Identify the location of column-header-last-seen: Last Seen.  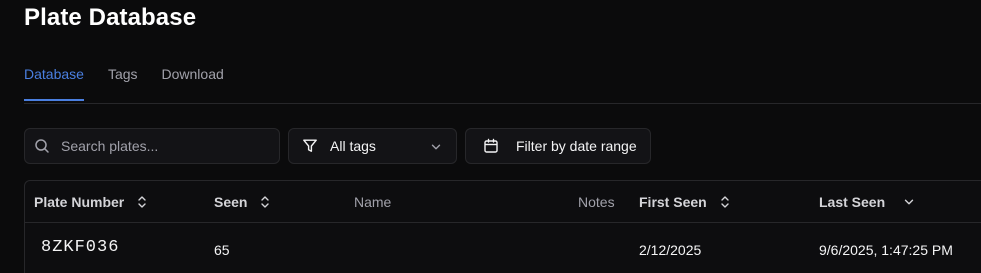
(867, 202).